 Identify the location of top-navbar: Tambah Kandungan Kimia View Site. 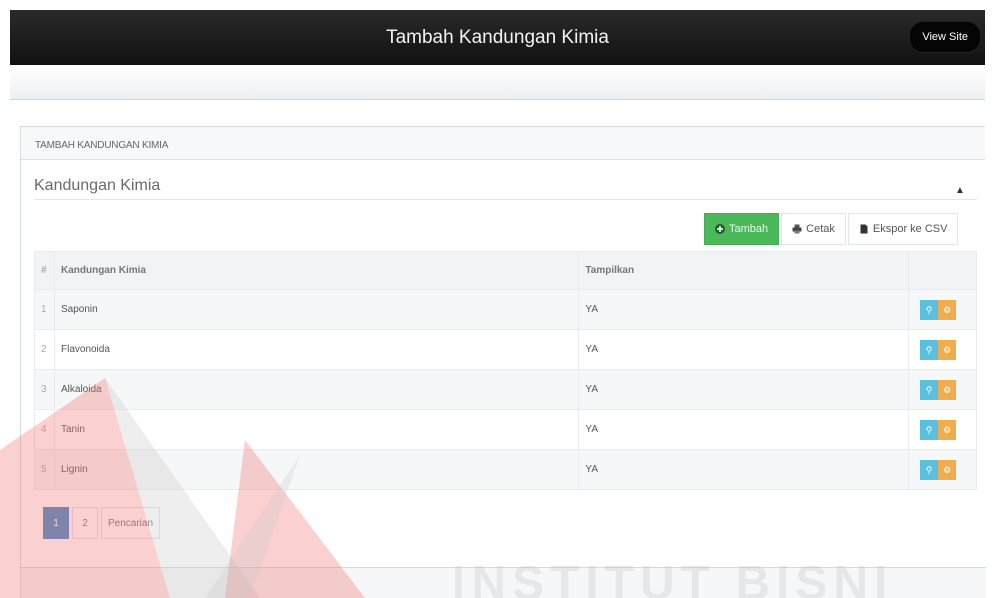
(497, 37).